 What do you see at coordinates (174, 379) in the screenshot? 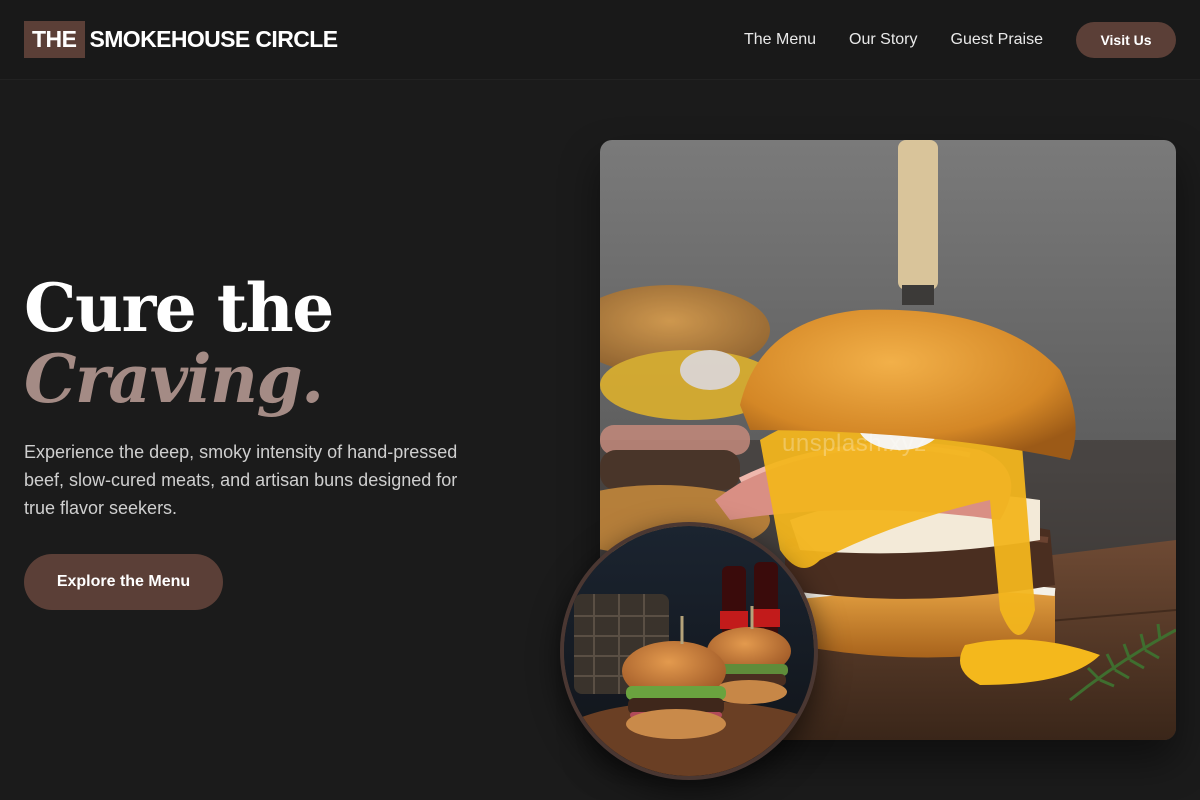
I see `headline-line-2: Craving.` at bounding box center [174, 379].